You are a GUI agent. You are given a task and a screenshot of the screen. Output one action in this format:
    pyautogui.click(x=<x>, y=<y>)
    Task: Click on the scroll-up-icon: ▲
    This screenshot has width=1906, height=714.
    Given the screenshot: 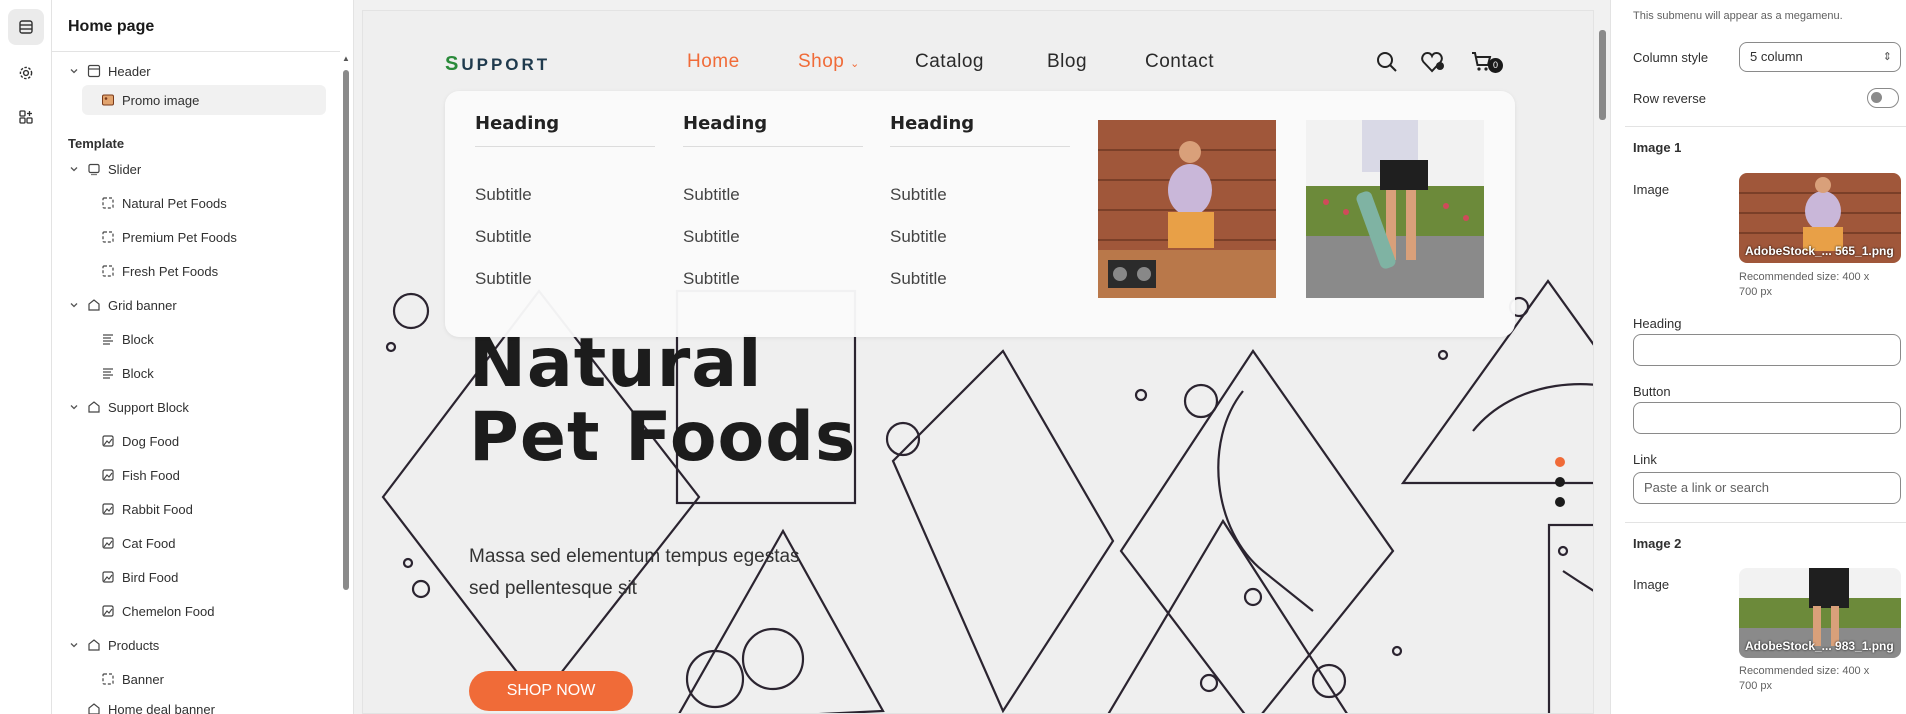 What is the action you would take?
    pyautogui.click(x=346, y=58)
    